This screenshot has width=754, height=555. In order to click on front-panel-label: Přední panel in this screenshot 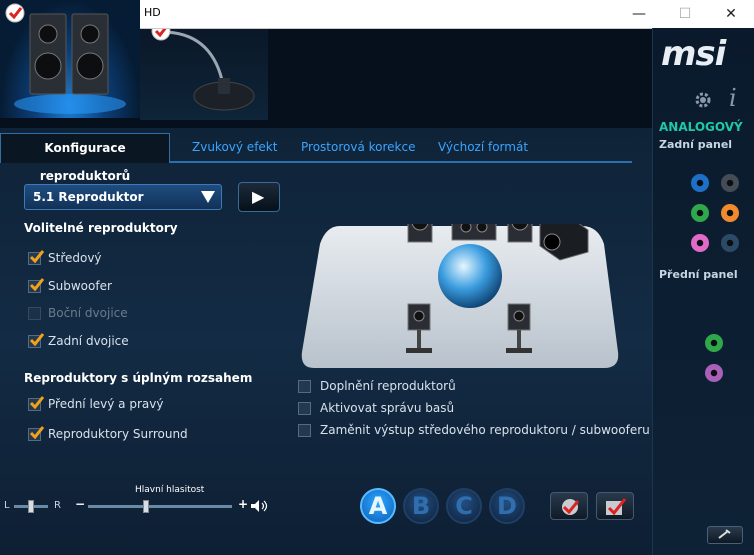, I will do `click(698, 274)`.